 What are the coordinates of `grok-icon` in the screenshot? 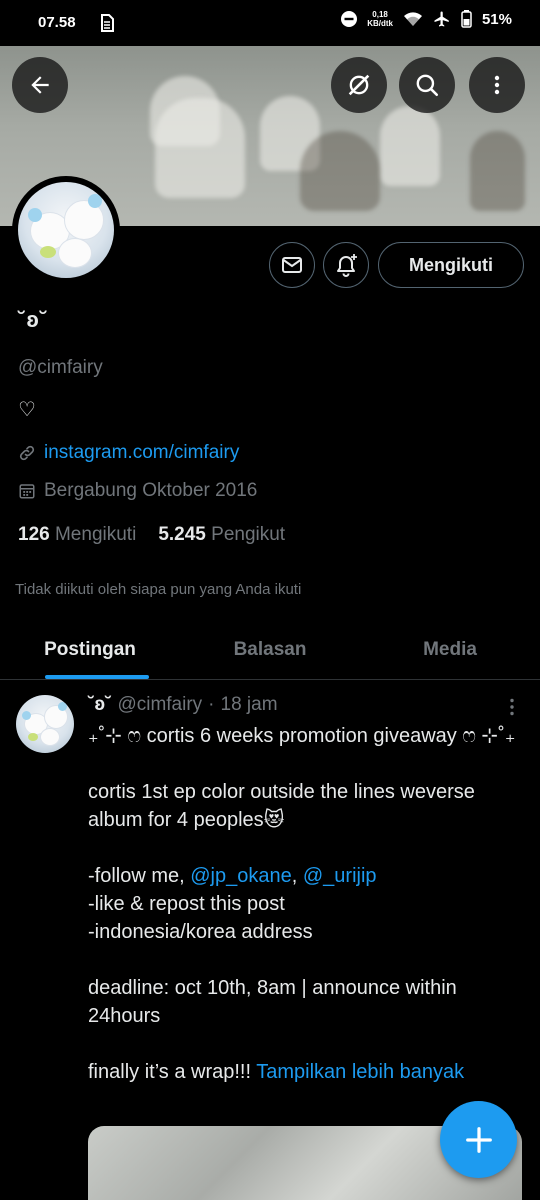 It's located at (359, 85).